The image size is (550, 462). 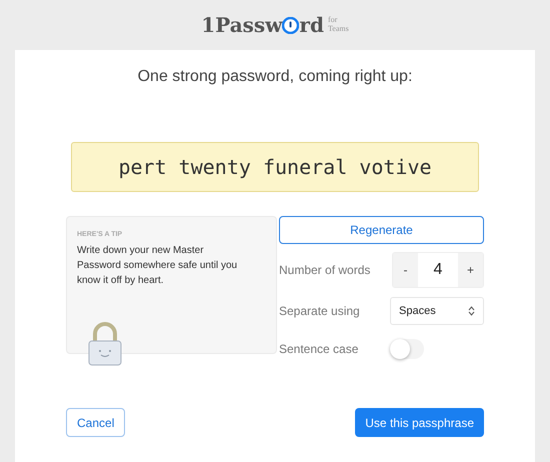 I want to click on regenerate-button: Regenerate, so click(x=381, y=230).